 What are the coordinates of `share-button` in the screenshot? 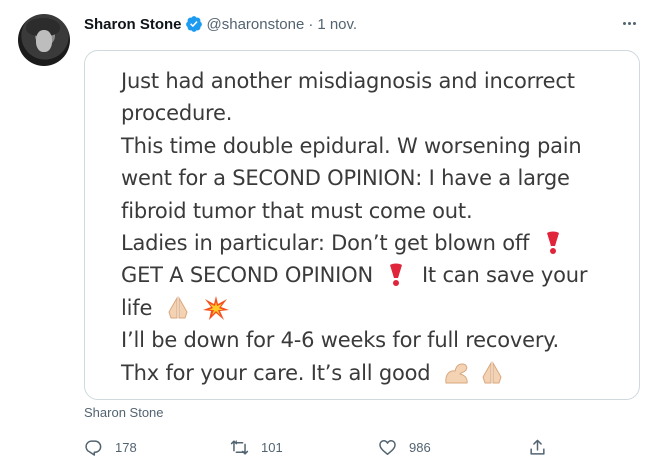 It's located at (537, 447).